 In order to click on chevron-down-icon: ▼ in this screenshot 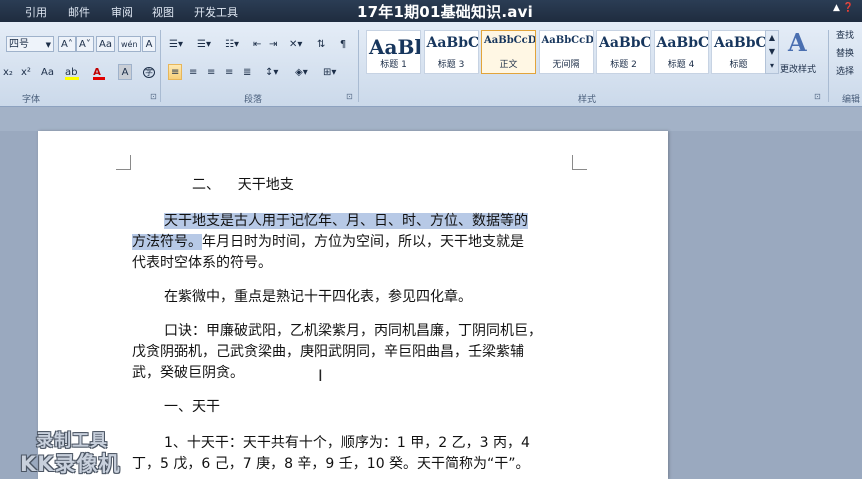, I will do `click(48, 45)`.